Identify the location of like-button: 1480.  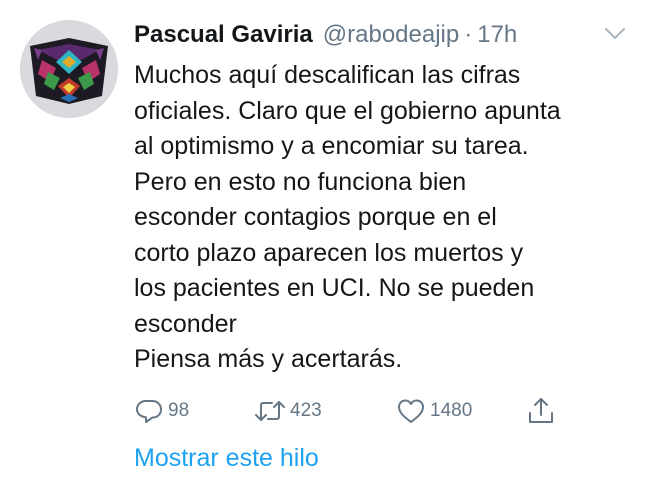
(434, 411).